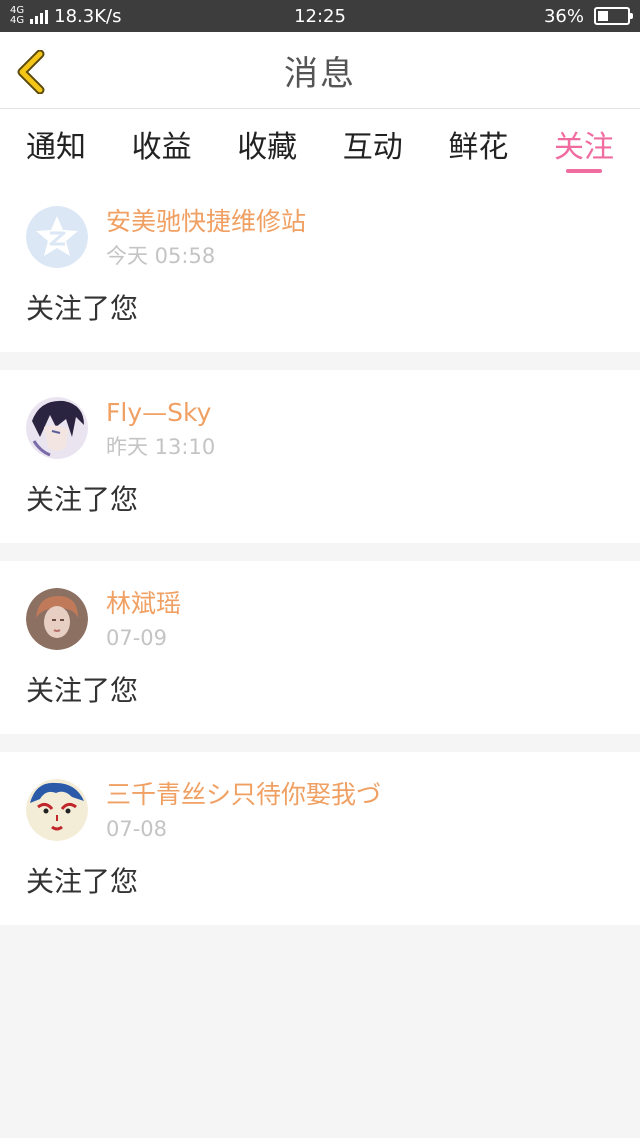 The image size is (640, 1138). Describe the element at coordinates (563, 16) in the screenshot. I see `battery-percent: 36%` at that location.